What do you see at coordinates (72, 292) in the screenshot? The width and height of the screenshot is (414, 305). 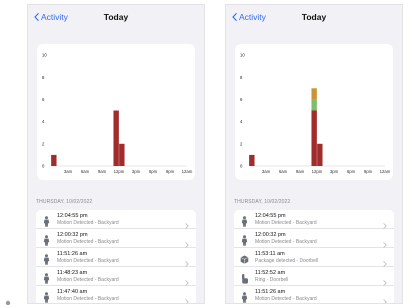 I see `event-time: 11:47:40 am` at bounding box center [72, 292].